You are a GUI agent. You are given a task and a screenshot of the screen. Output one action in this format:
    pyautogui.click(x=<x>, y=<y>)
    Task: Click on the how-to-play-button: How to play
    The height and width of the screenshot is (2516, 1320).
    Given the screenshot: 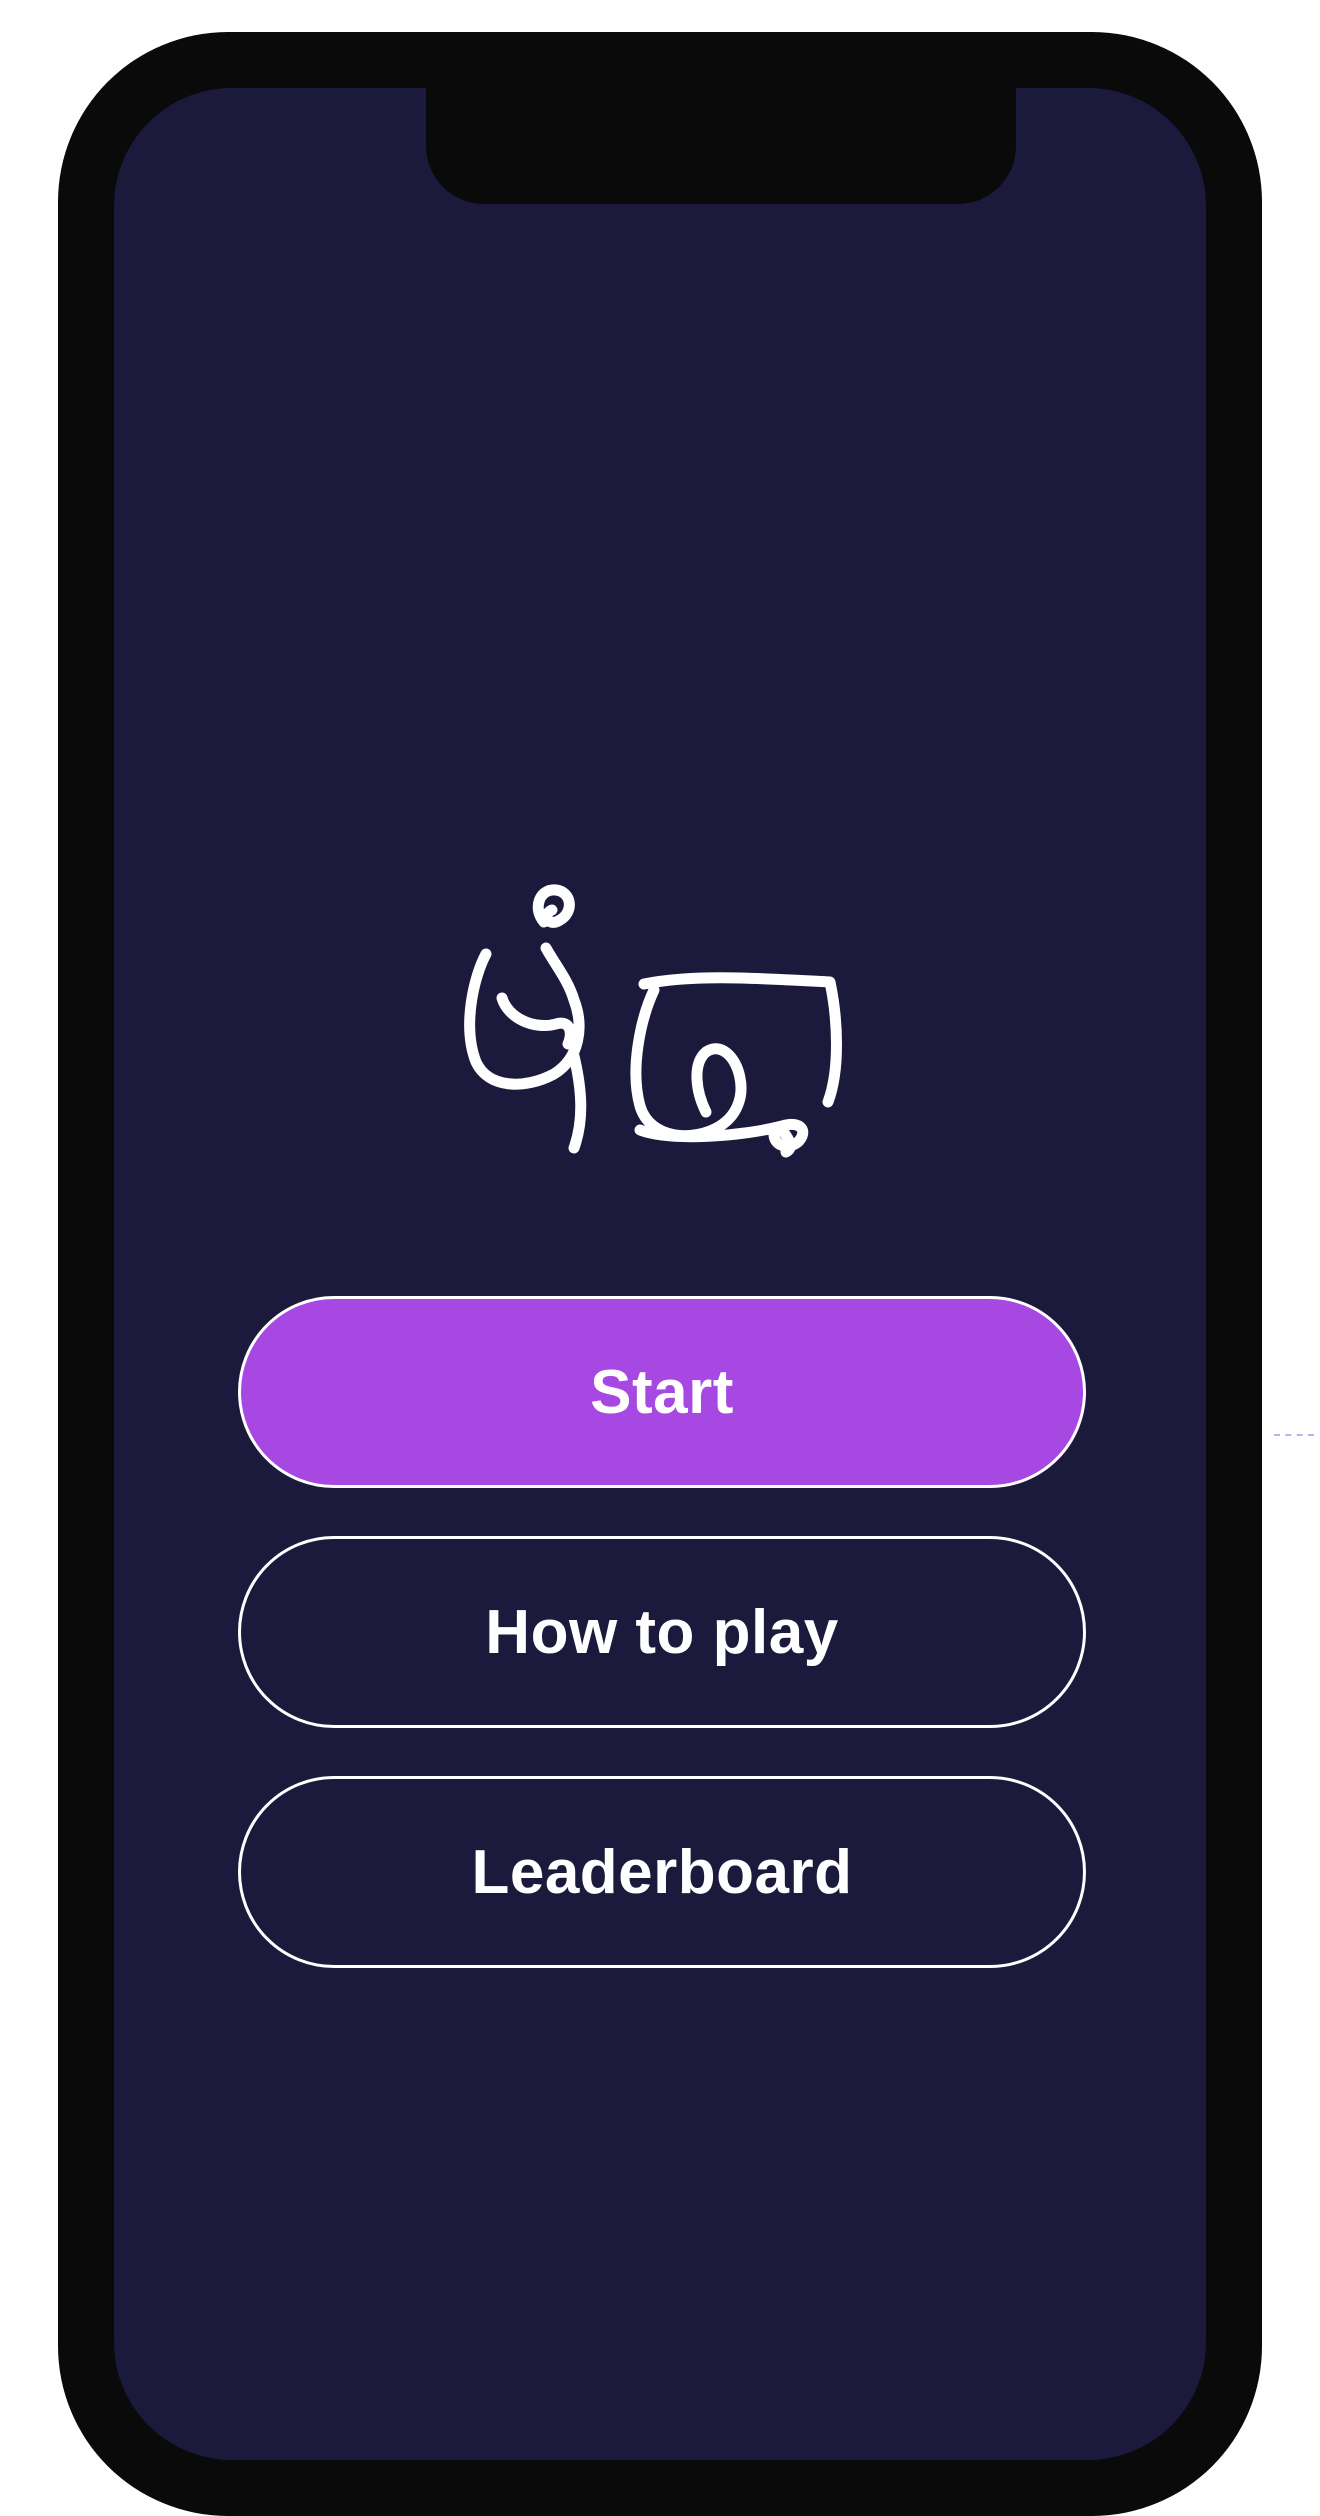 What is the action you would take?
    pyautogui.click(x=662, y=1632)
    